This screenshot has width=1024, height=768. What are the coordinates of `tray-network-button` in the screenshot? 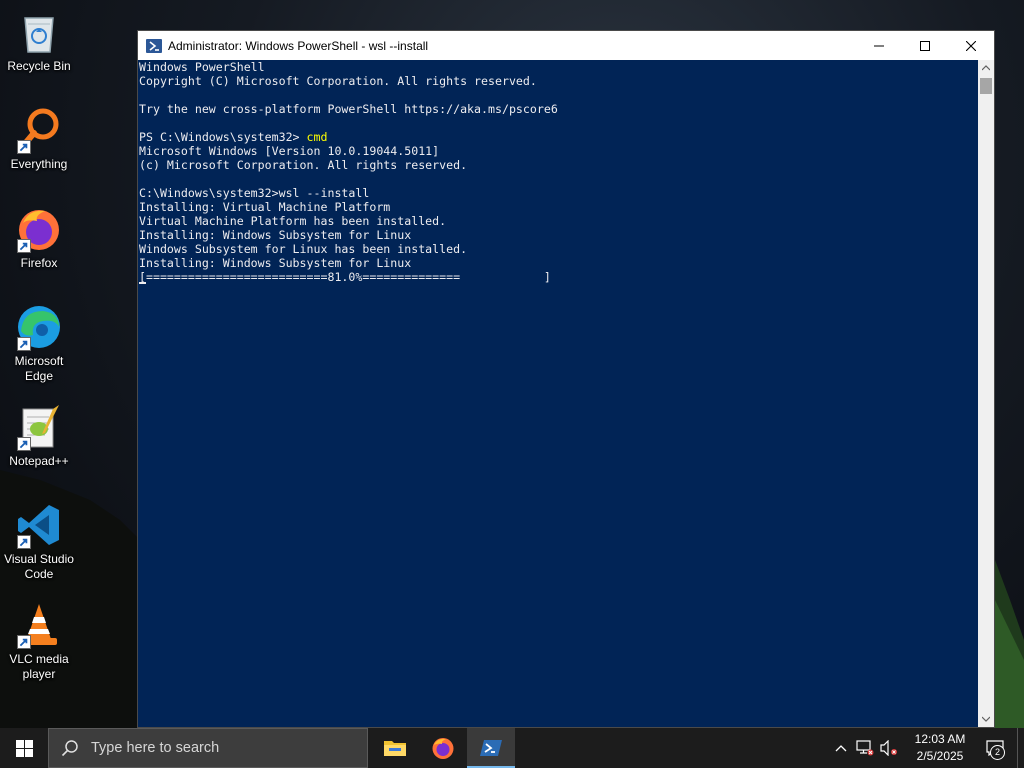 It's located at (865, 748).